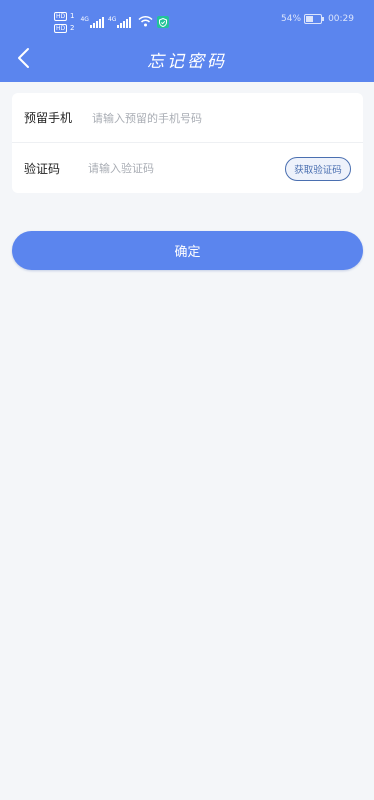  I want to click on network-type-1: 4G, so click(84, 19).